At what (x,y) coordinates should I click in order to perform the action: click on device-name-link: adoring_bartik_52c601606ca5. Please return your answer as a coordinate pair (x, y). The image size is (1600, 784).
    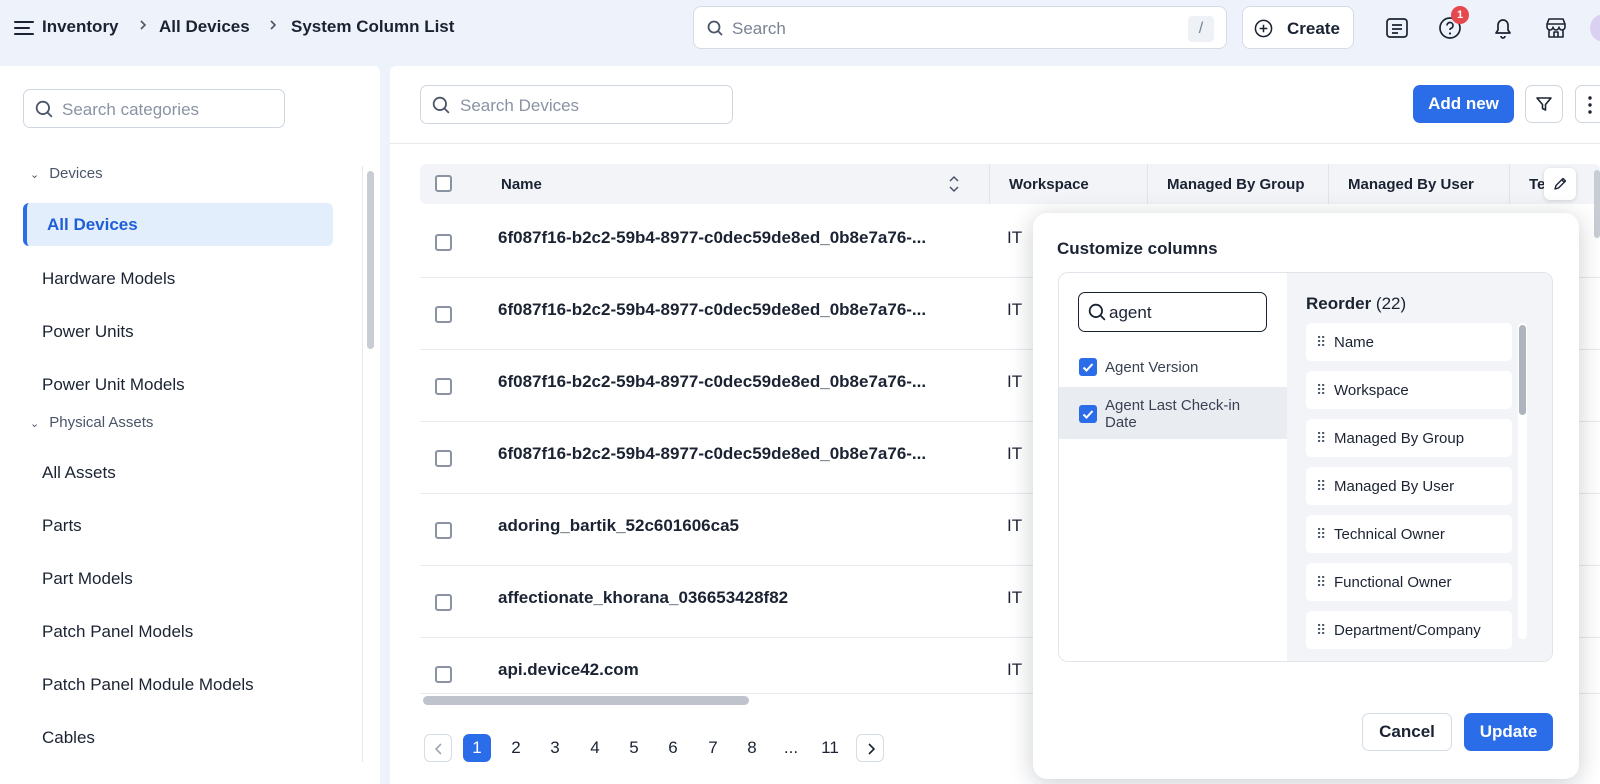
    Looking at the image, I should click on (618, 526).